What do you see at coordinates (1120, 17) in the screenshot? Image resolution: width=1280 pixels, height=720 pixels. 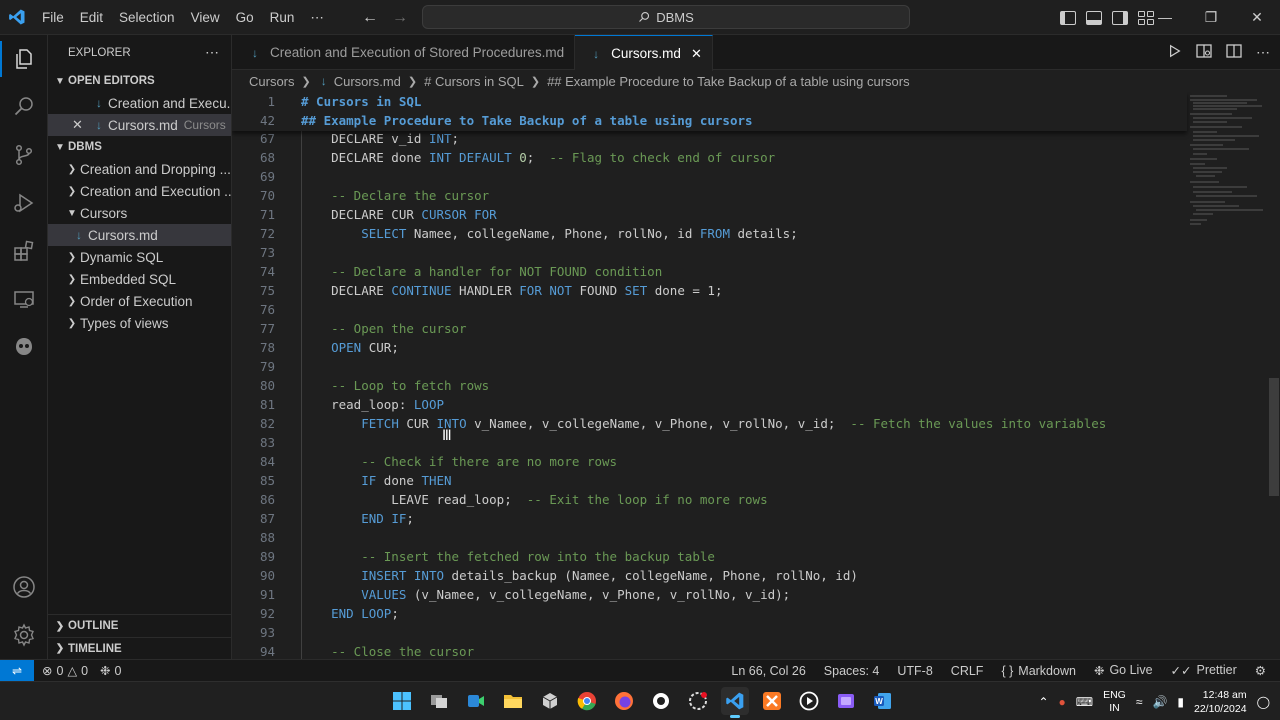 I see `toggle-secondary-sidebar-icon` at bounding box center [1120, 17].